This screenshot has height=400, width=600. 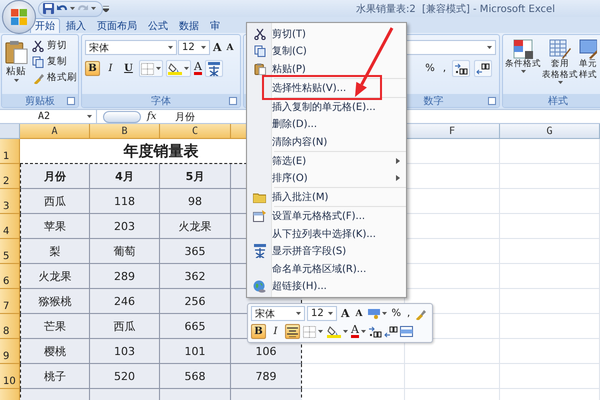 What do you see at coordinates (55, 131) in the screenshot?
I see `column-header: A` at bounding box center [55, 131].